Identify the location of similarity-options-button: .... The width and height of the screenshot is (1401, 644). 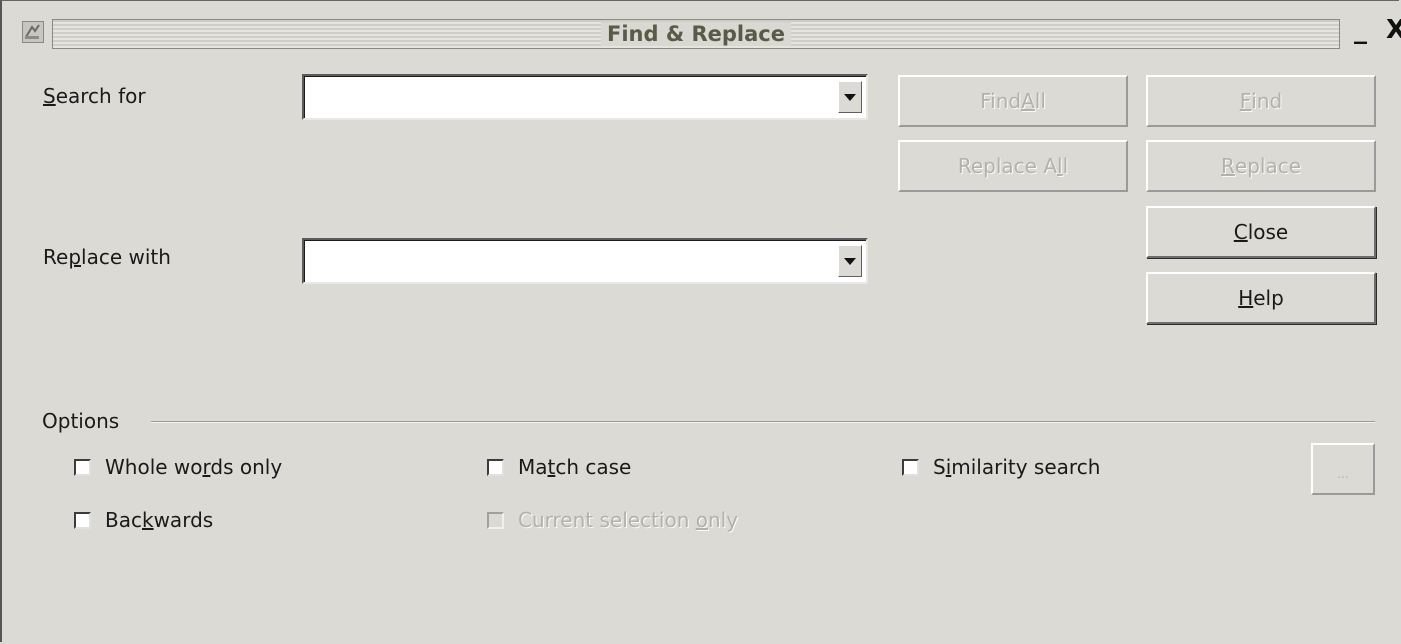
(1343, 469).